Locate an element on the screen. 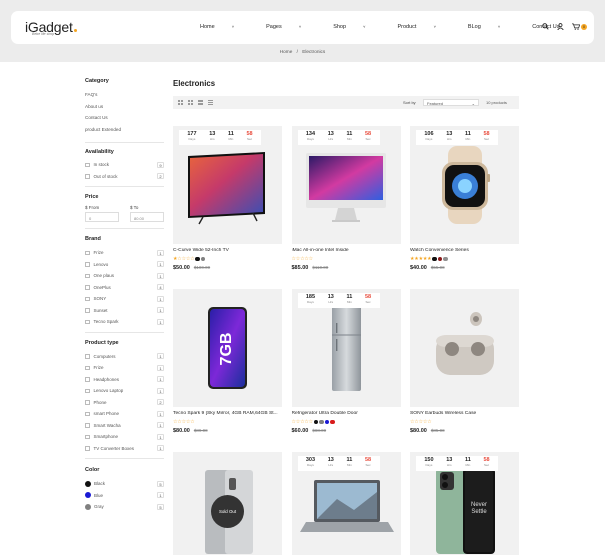  product-image: 134 Days 13 Hrs 11 Min 58 Sec is located at coordinates (346, 185).